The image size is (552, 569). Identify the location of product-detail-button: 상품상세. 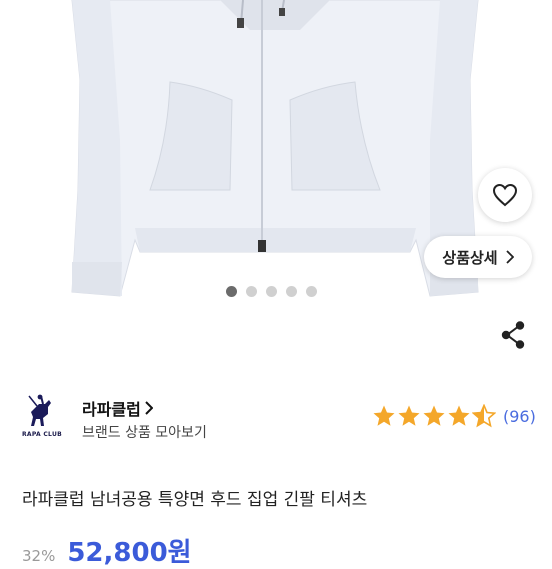
(478, 257).